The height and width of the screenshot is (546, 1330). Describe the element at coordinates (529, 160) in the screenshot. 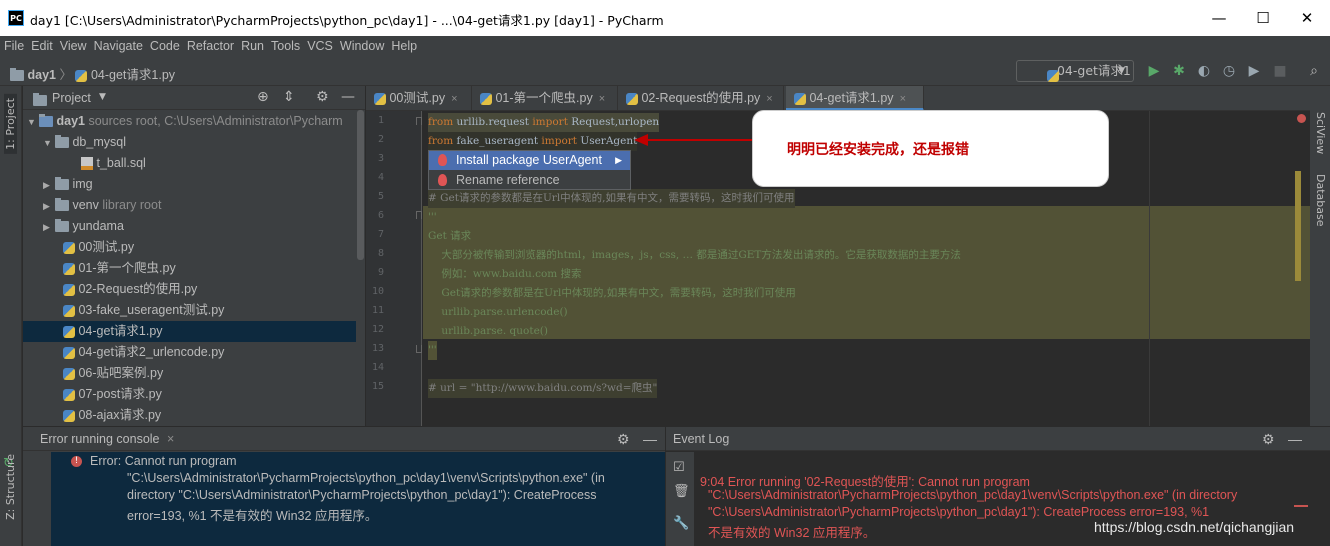

I see `install-package-option: Install package UserAgent ▶` at that location.